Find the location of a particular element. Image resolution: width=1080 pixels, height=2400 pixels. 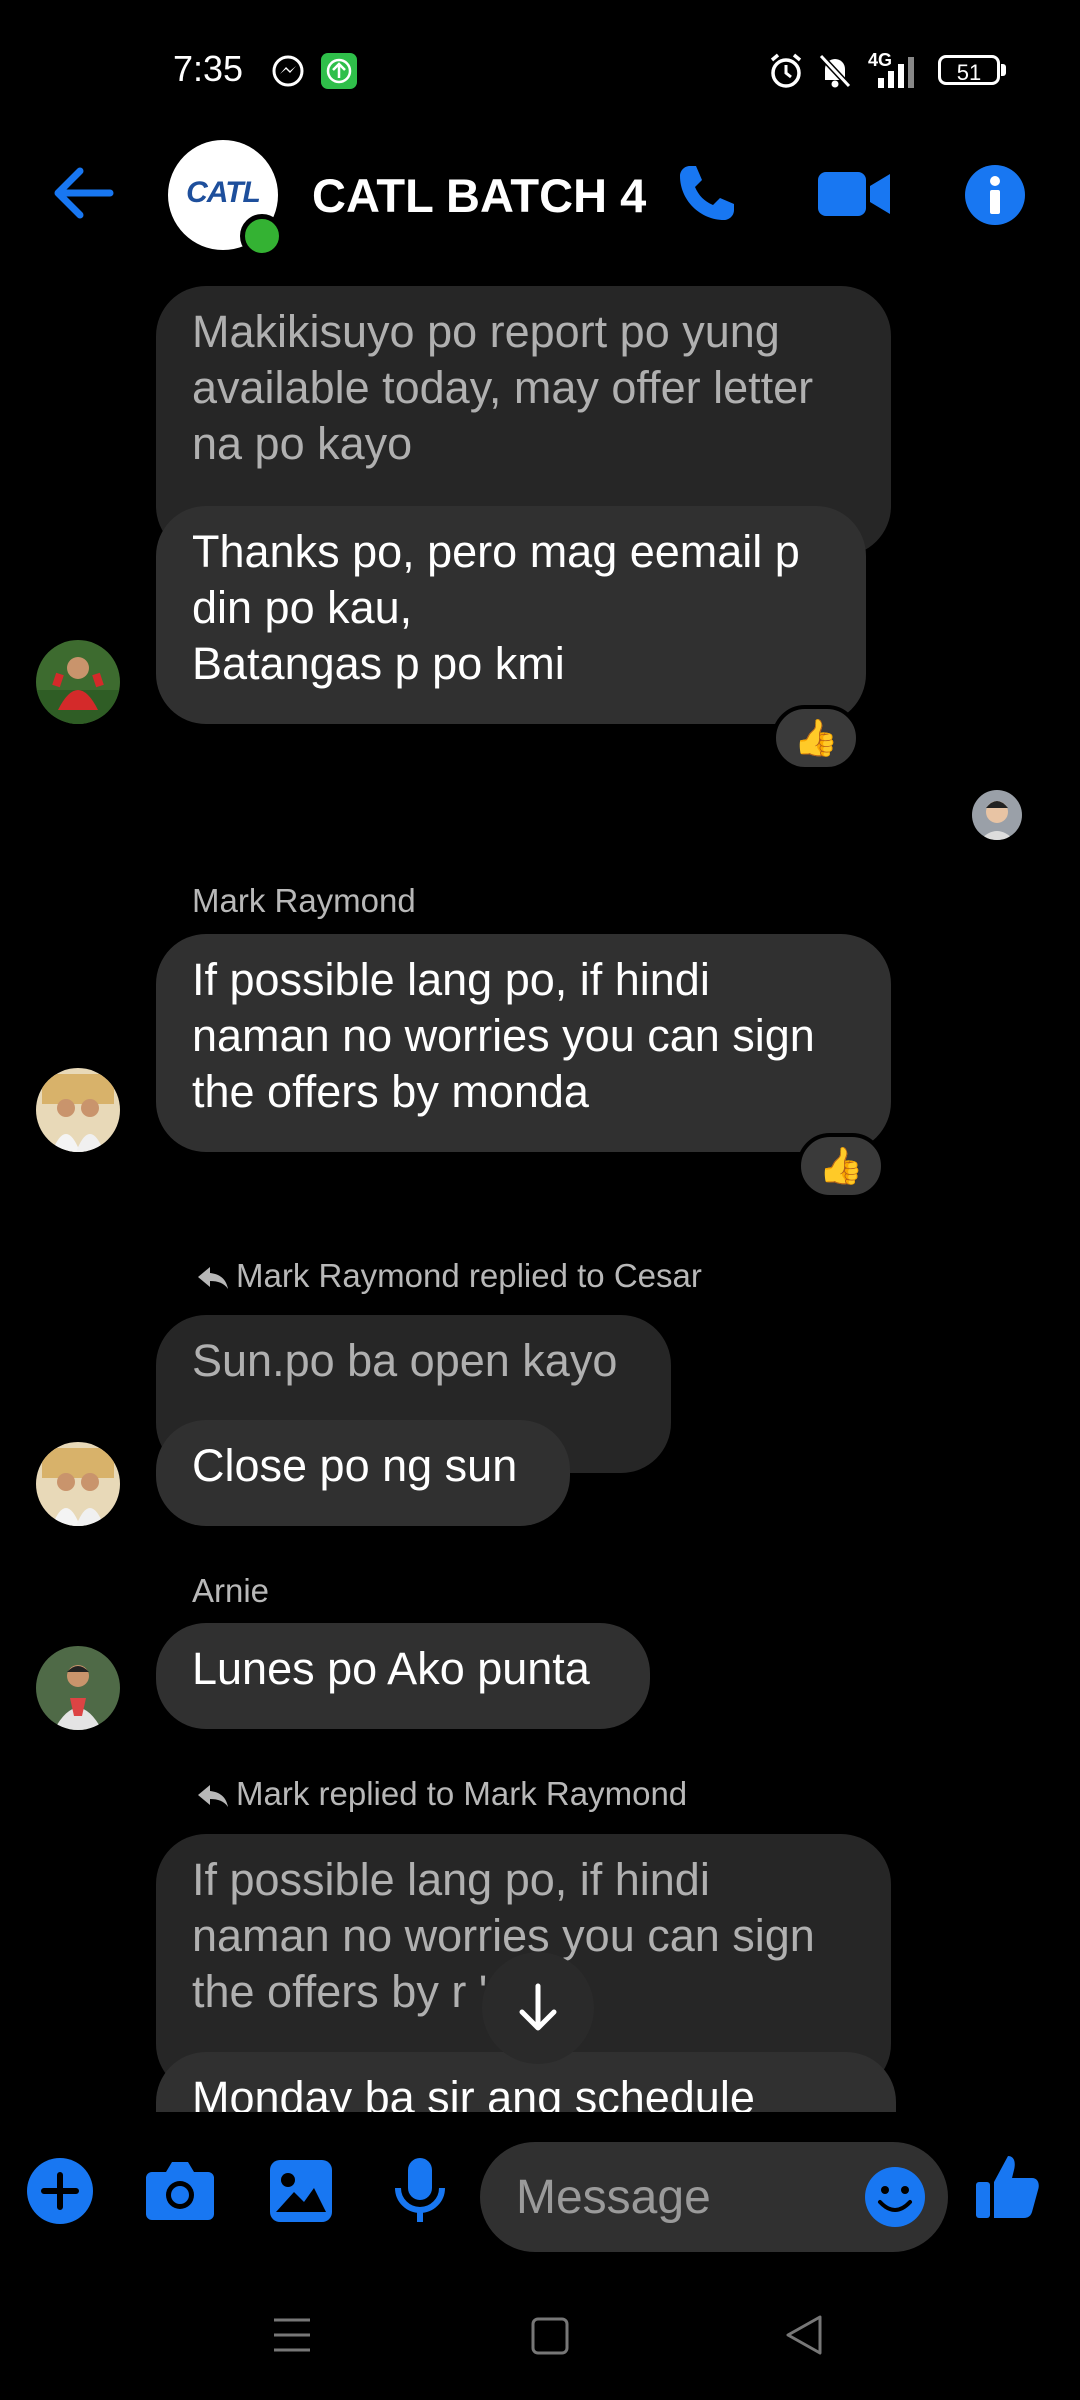

online-indicator is located at coordinates (262, 236).